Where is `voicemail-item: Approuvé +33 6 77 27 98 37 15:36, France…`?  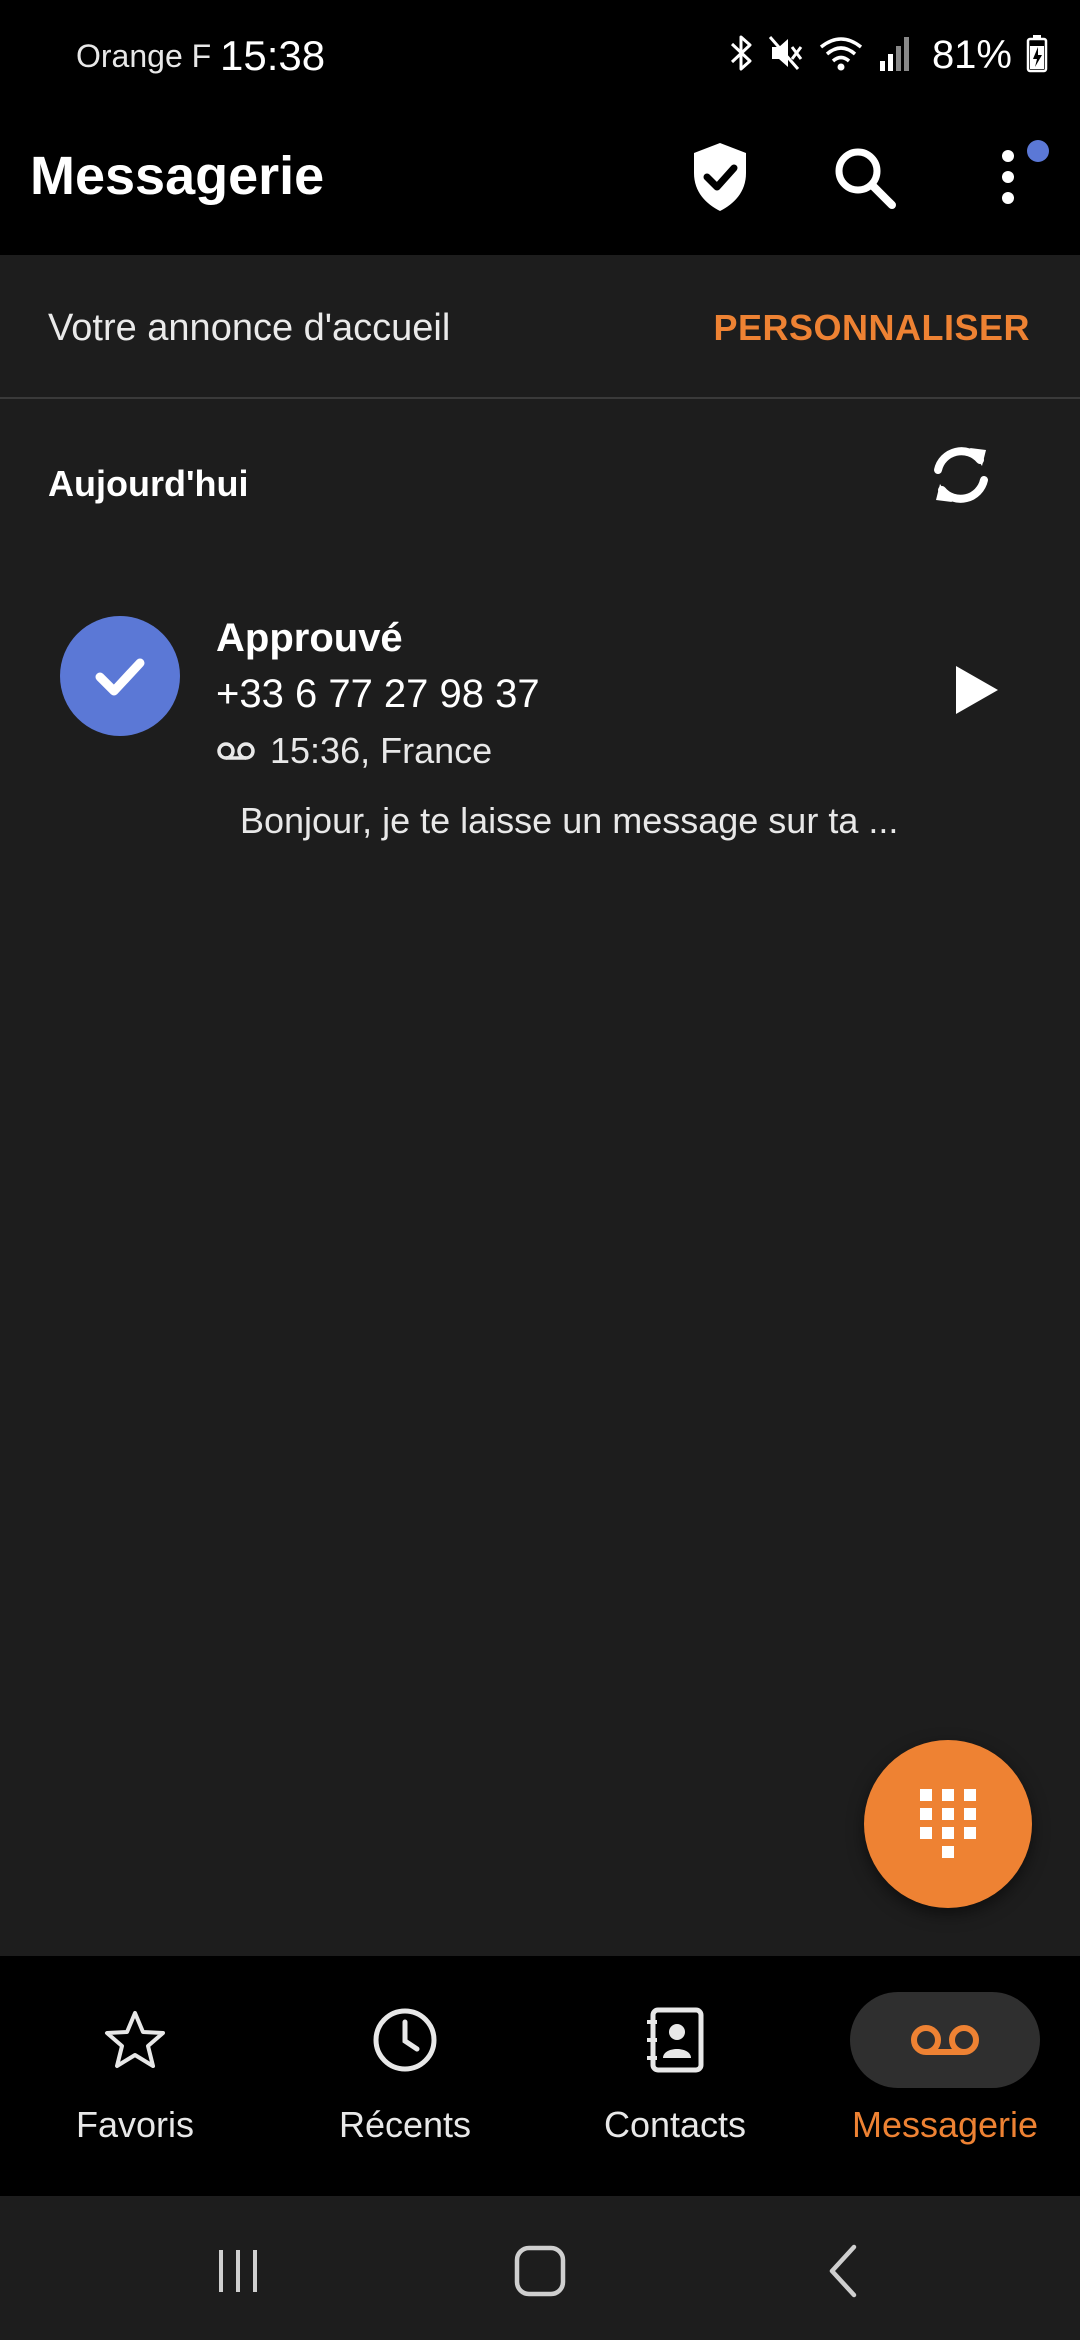
voicemail-item: Approuvé +33 6 77 27 98 37 15:36, France… is located at coordinates (540, 730).